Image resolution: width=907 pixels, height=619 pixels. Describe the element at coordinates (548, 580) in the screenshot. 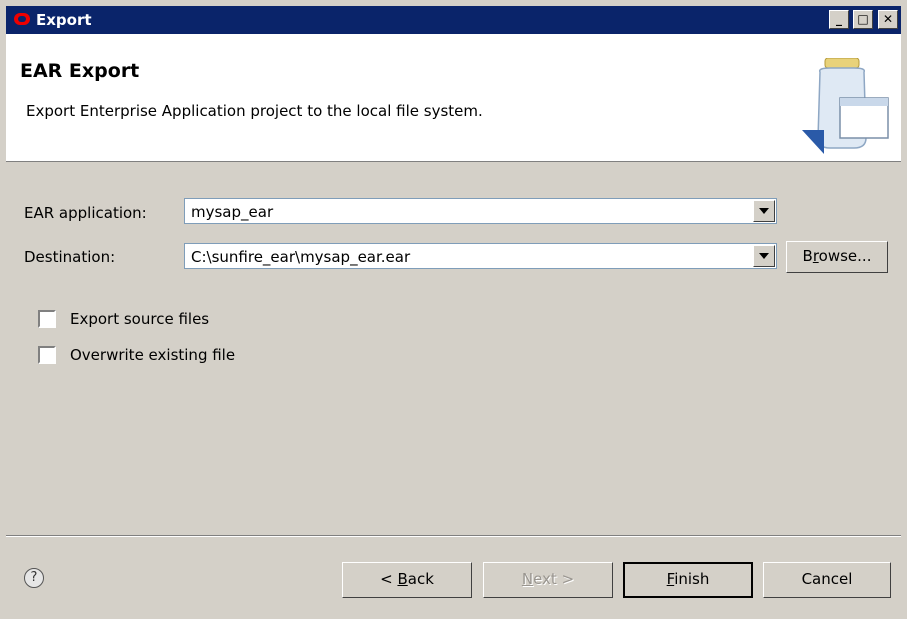

I see `next-button: Next >` at that location.